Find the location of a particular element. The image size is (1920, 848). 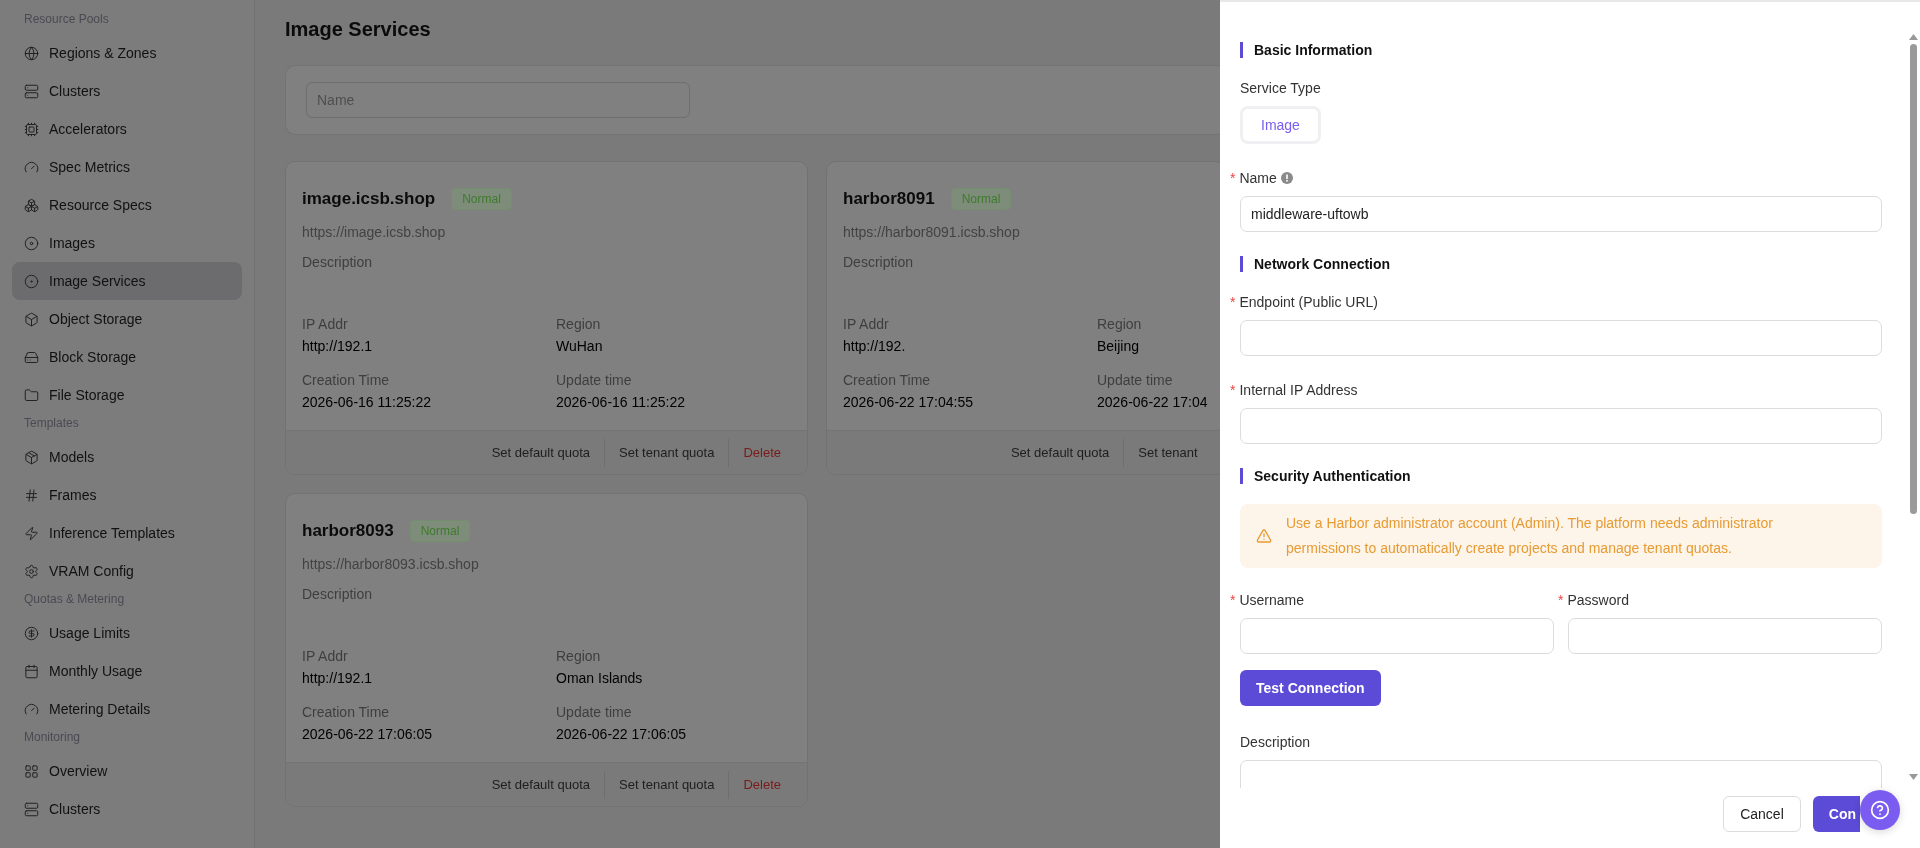

nav-item: File Storage is located at coordinates (127, 395).